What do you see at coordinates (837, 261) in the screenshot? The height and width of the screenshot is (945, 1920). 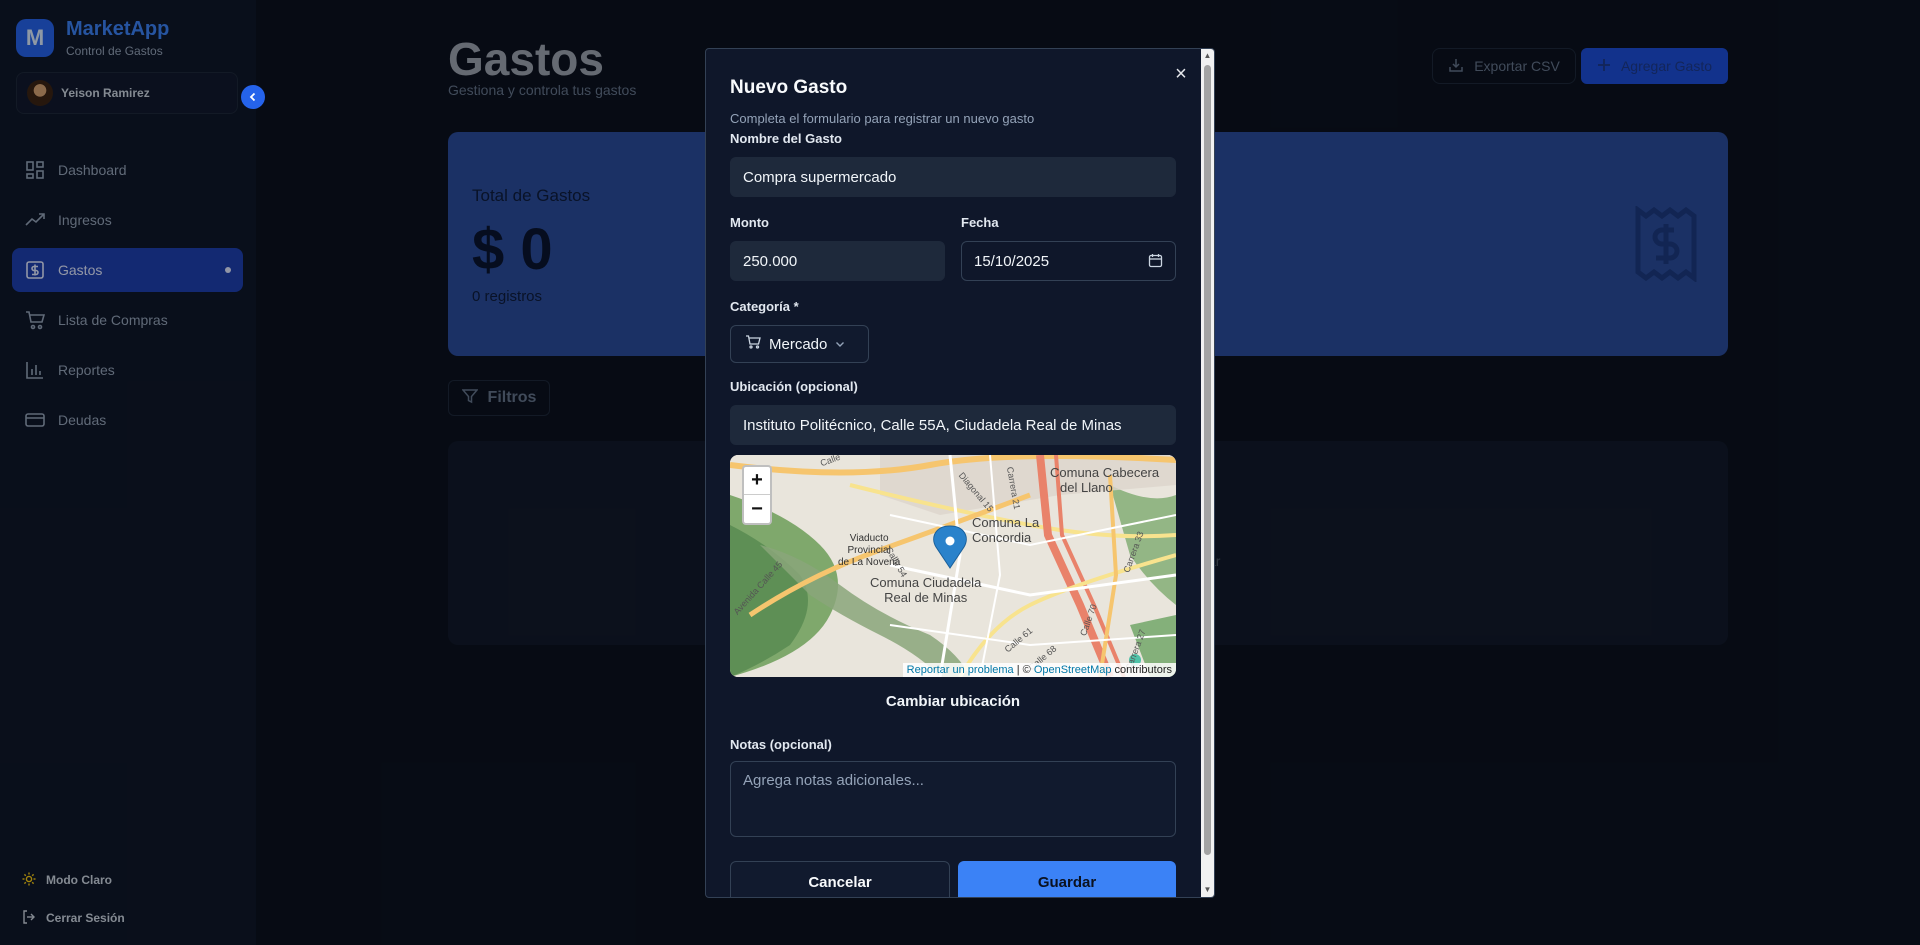 I see `amount-input: 250.000` at bounding box center [837, 261].